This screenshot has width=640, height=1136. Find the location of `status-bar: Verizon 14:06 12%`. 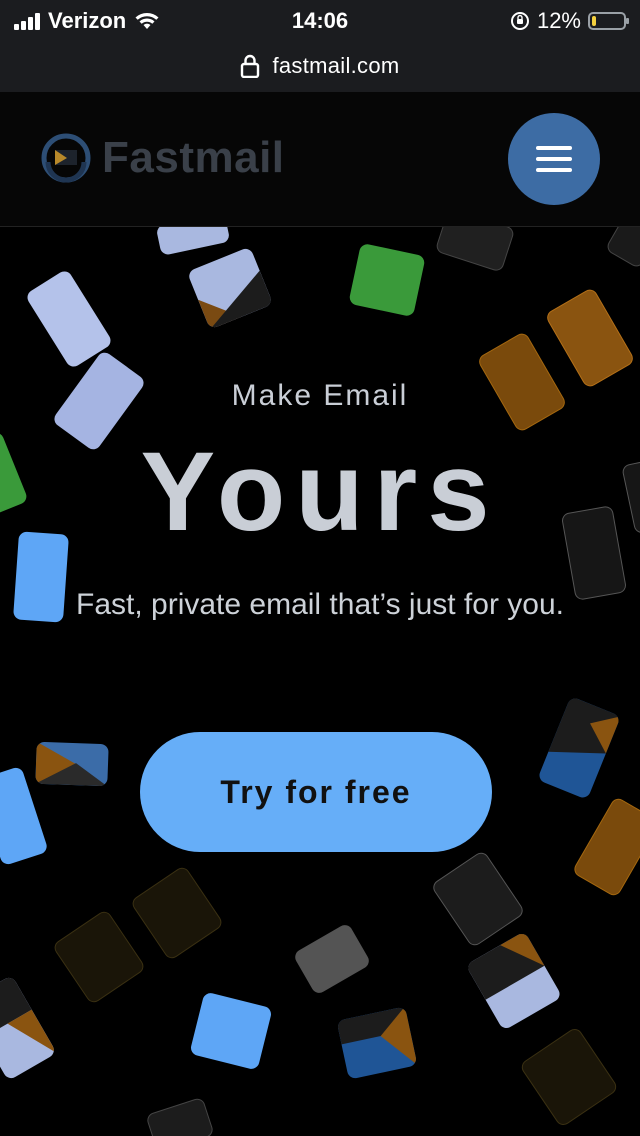

status-bar: Verizon 14:06 12% is located at coordinates (320, 20).